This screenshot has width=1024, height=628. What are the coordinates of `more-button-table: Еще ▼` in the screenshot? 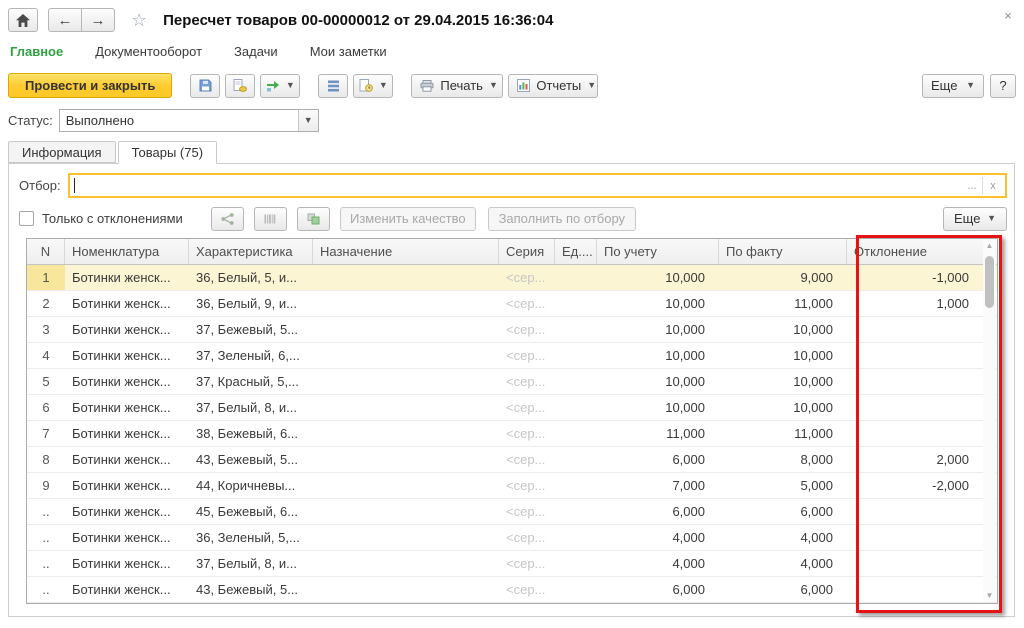 It's located at (975, 218).